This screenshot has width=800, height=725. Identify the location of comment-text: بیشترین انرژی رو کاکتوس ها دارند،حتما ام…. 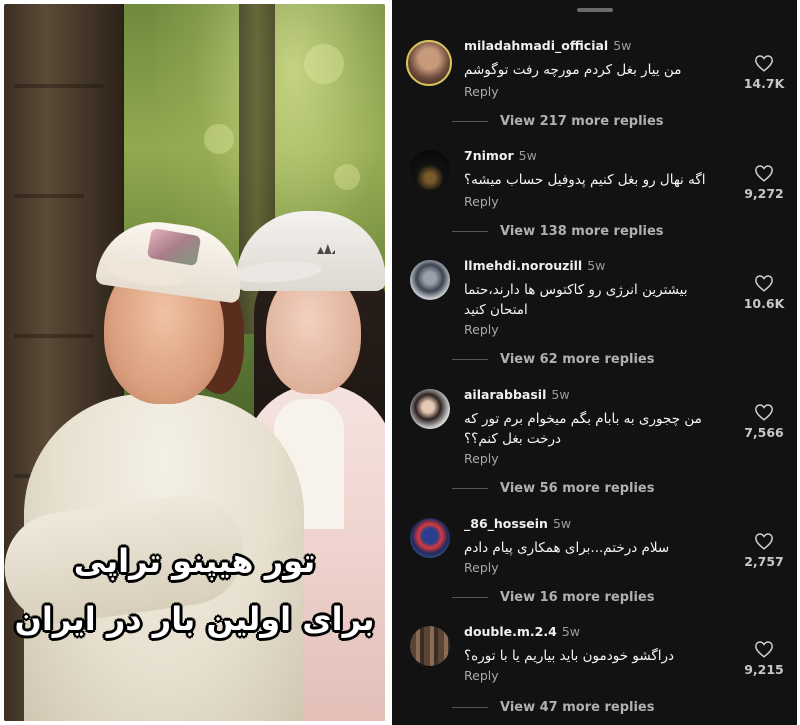
(576, 300).